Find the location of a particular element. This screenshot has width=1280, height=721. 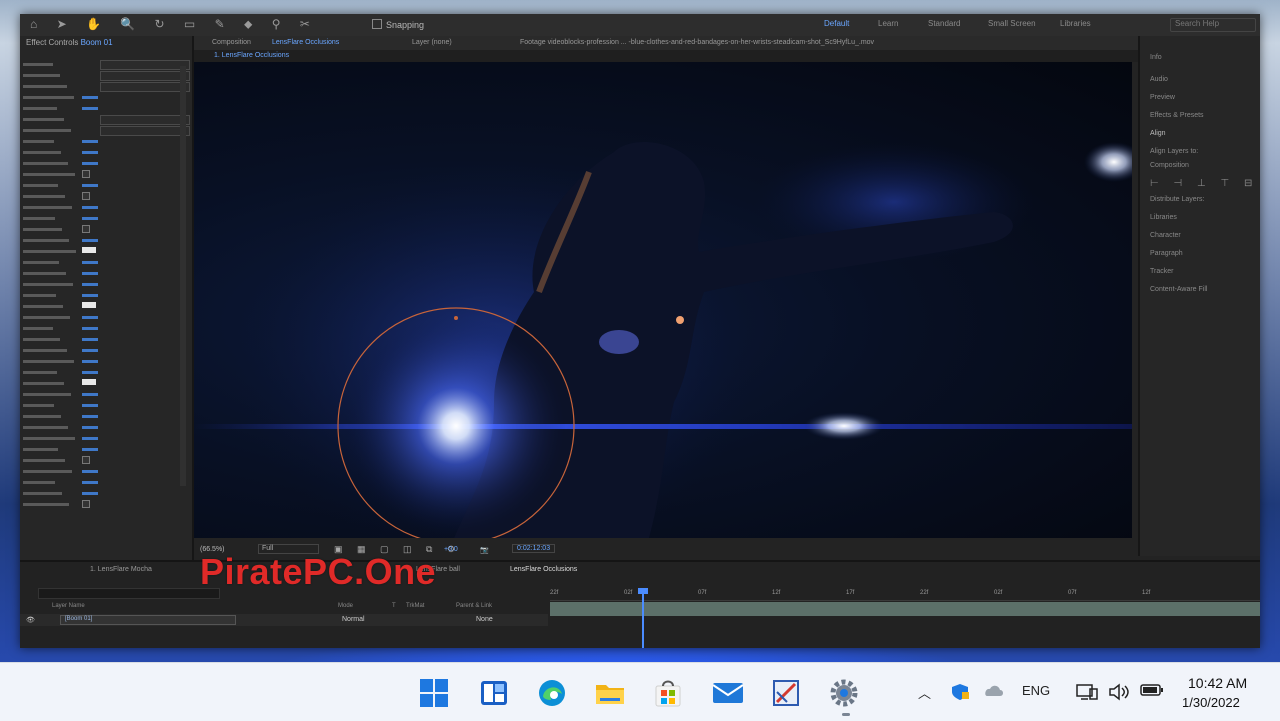

timeline-tab-occlusions: LensFlare Occlusions is located at coordinates (543, 569).